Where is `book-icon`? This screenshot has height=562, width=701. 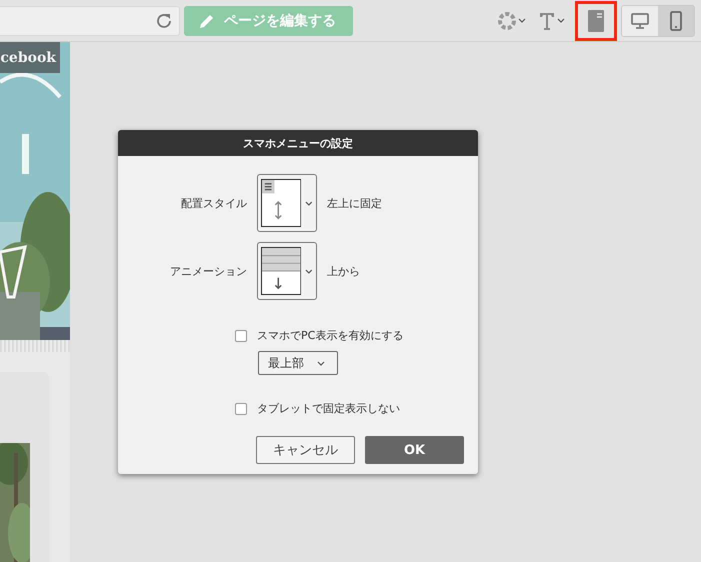
book-icon is located at coordinates (596, 21).